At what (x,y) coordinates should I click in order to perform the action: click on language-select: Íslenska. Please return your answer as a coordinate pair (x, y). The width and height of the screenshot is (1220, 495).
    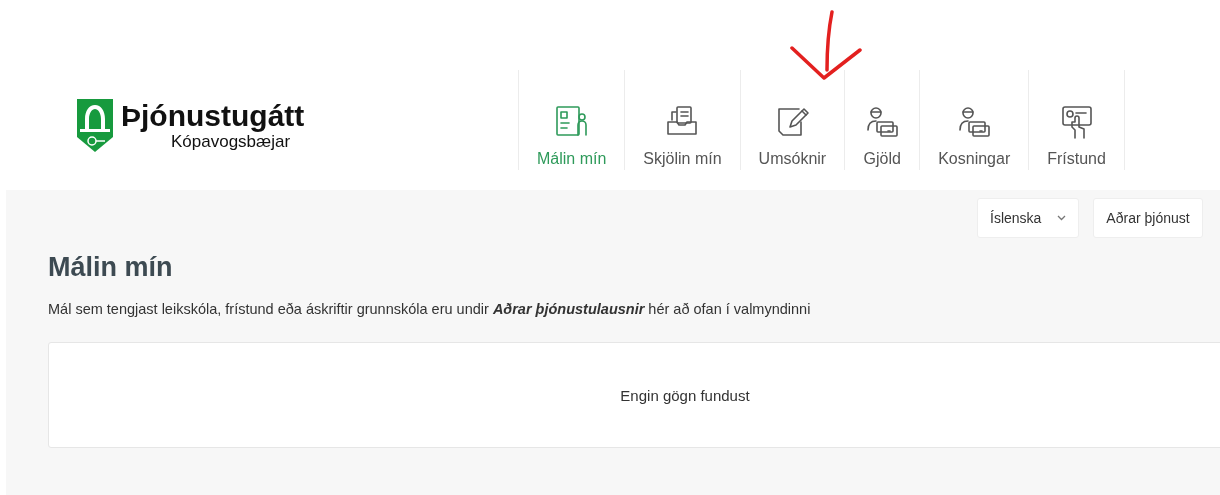
    Looking at the image, I should click on (1028, 218).